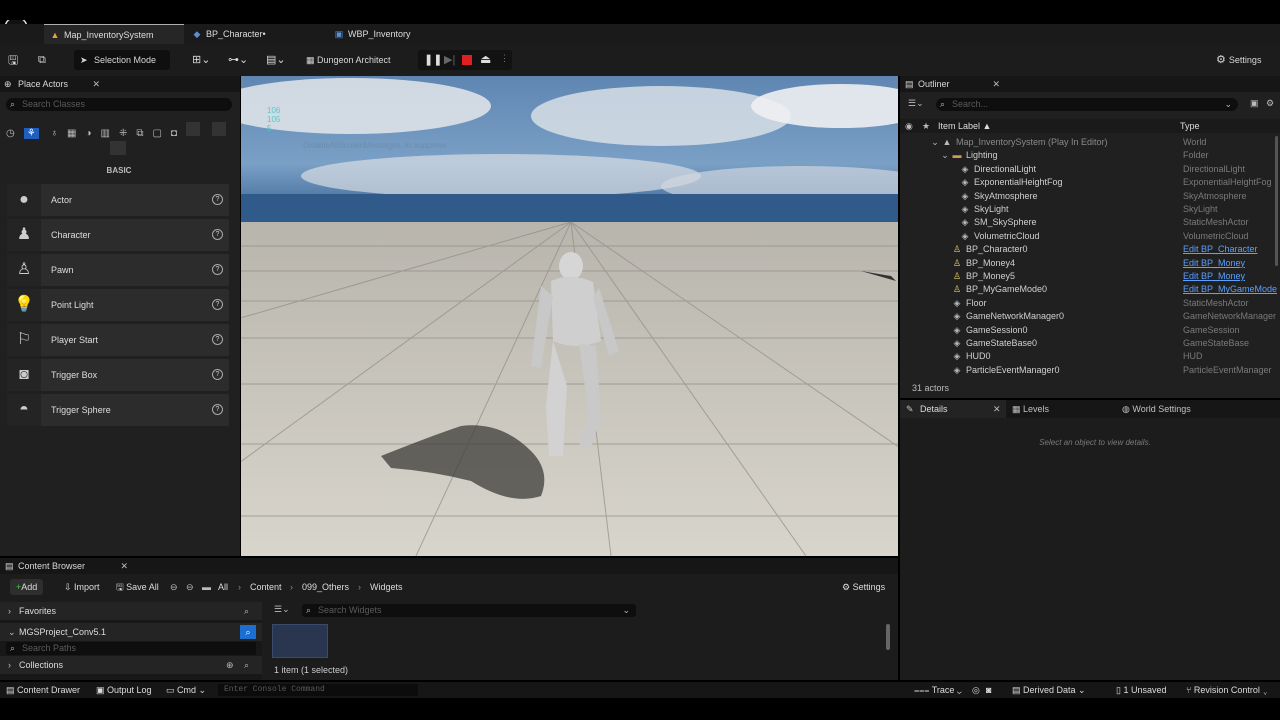 This screenshot has width=1280, height=720. Describe the element at coordinates (109, 133) in the screenshot. I see `geometry-icon: ▥` at that location.